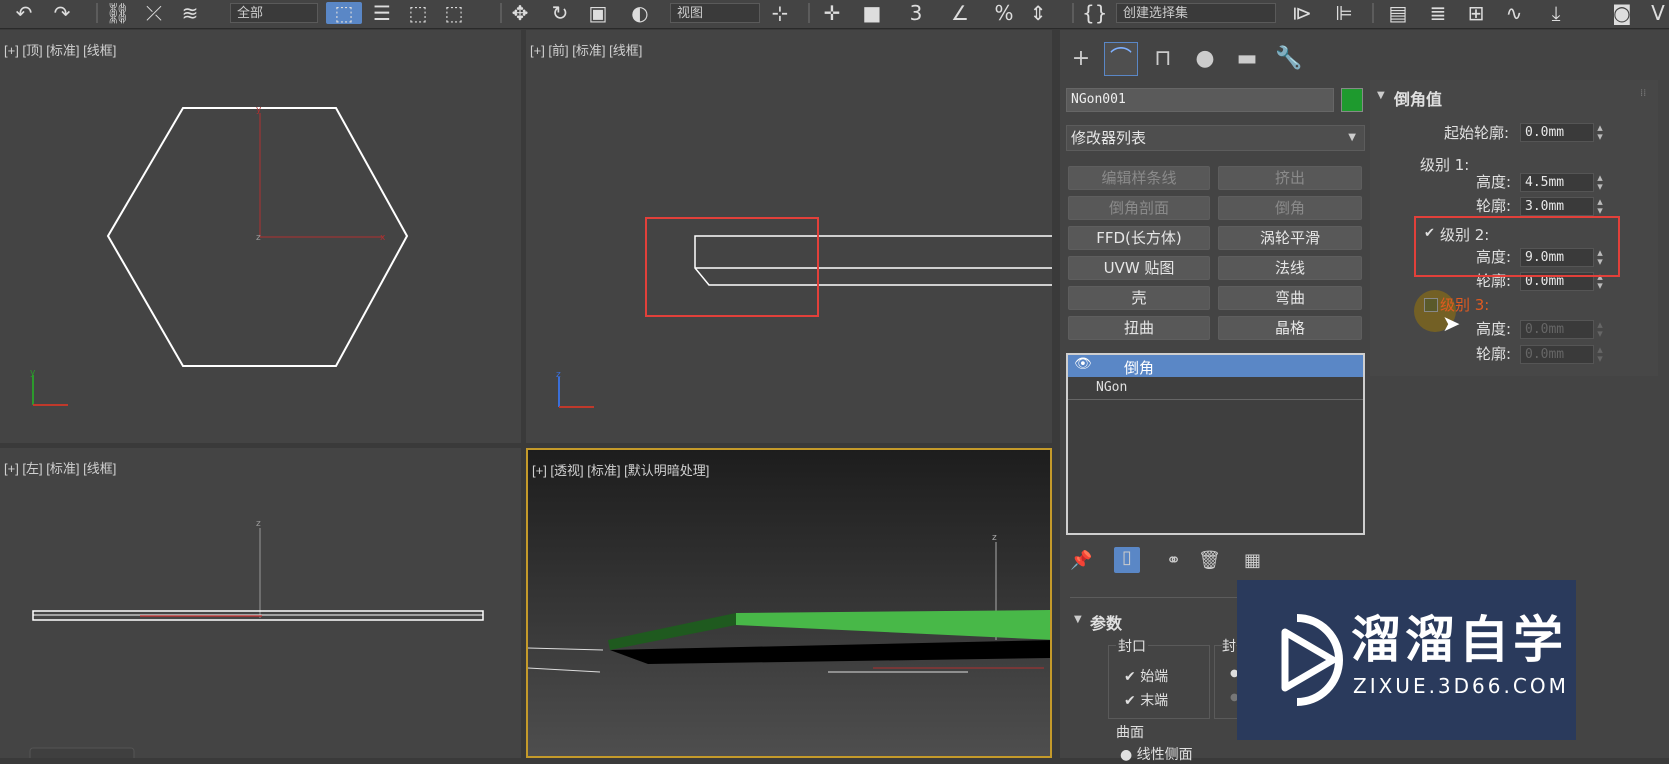 The width and height of the screenshot is (1669, 764). Describe the element at coordinates (780, 13) in the screenshot. I see `pivot-center-icon: ⊹` at that location.